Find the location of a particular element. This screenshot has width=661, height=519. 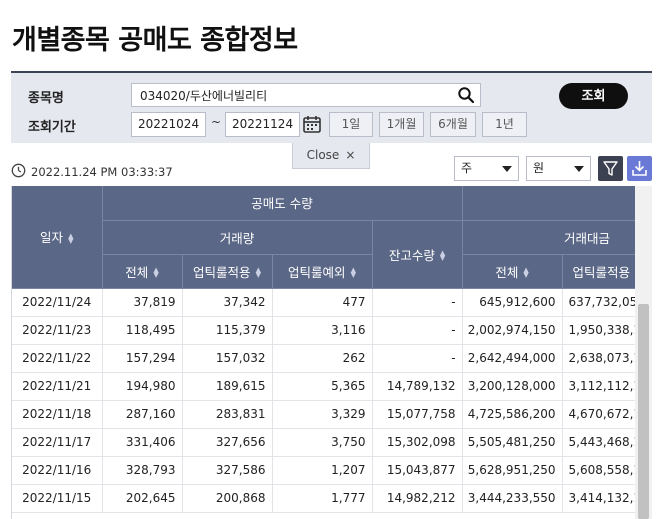

cell-exempt: 3,329 is located at coordinates (322, 414).